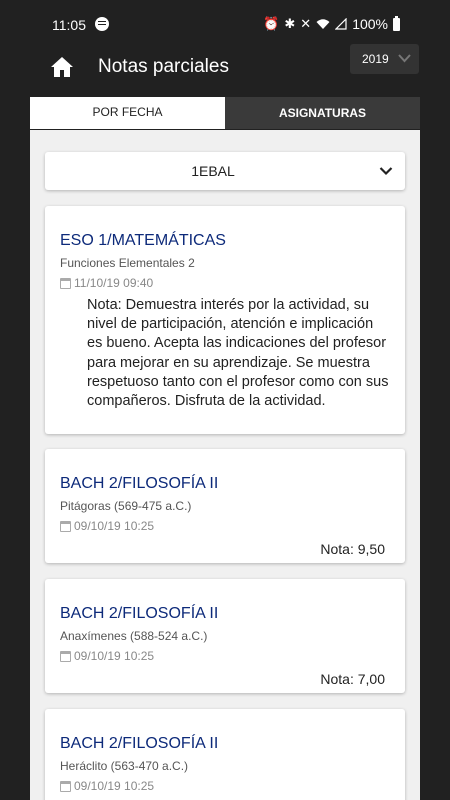  I want to click on card-grade: Nota: 7,00, so click(352, 679).